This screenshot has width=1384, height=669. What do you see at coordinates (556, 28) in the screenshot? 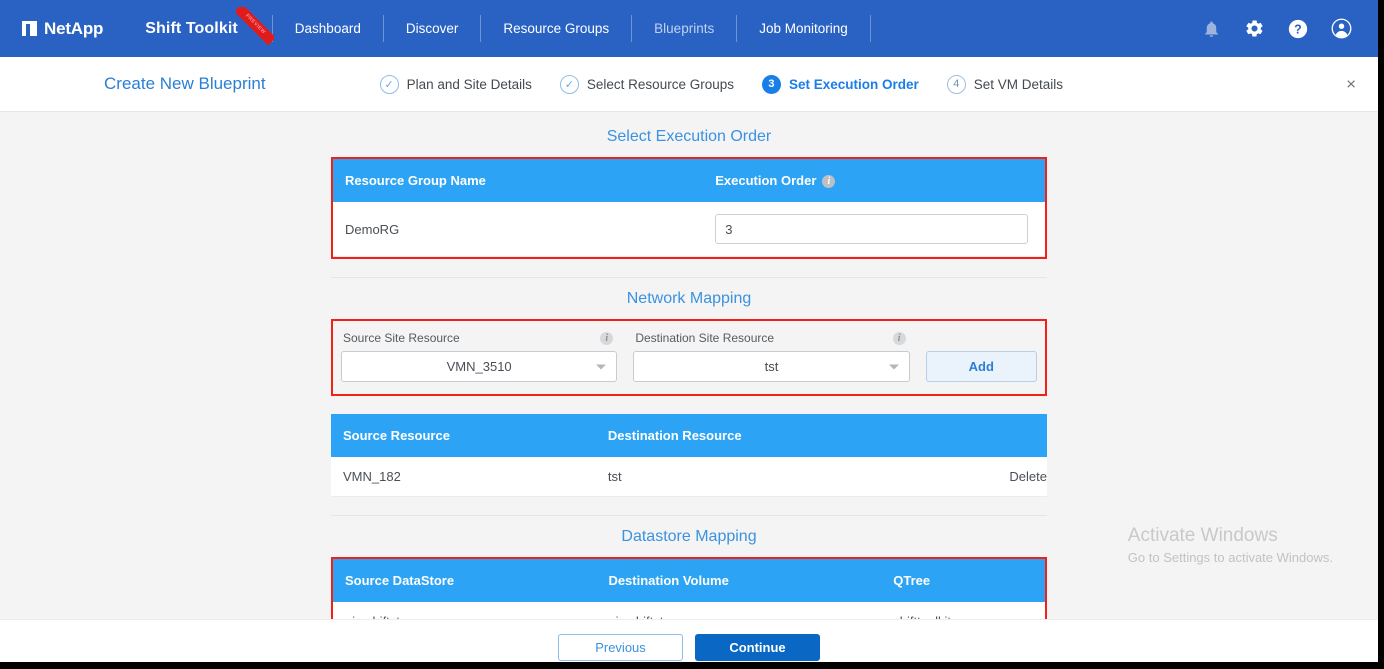
I see `nav-link-resource-groups: Resource Groups` at bounding box center [556, 28].